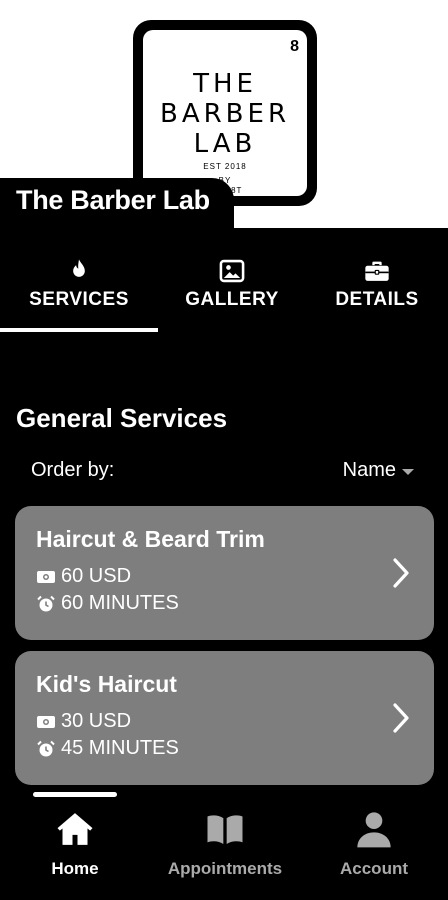  What do you see at coordinates (225, 868) in the screenshot?
I see `nav-appointments-label: Appointments` at bounding box center [225, 868].